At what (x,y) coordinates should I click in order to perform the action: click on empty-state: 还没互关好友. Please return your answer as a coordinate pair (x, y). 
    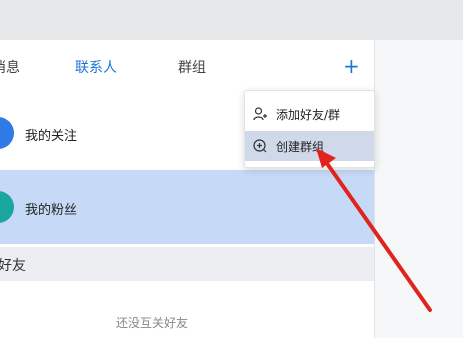
    Looking at the image, I should click on (187, 322).